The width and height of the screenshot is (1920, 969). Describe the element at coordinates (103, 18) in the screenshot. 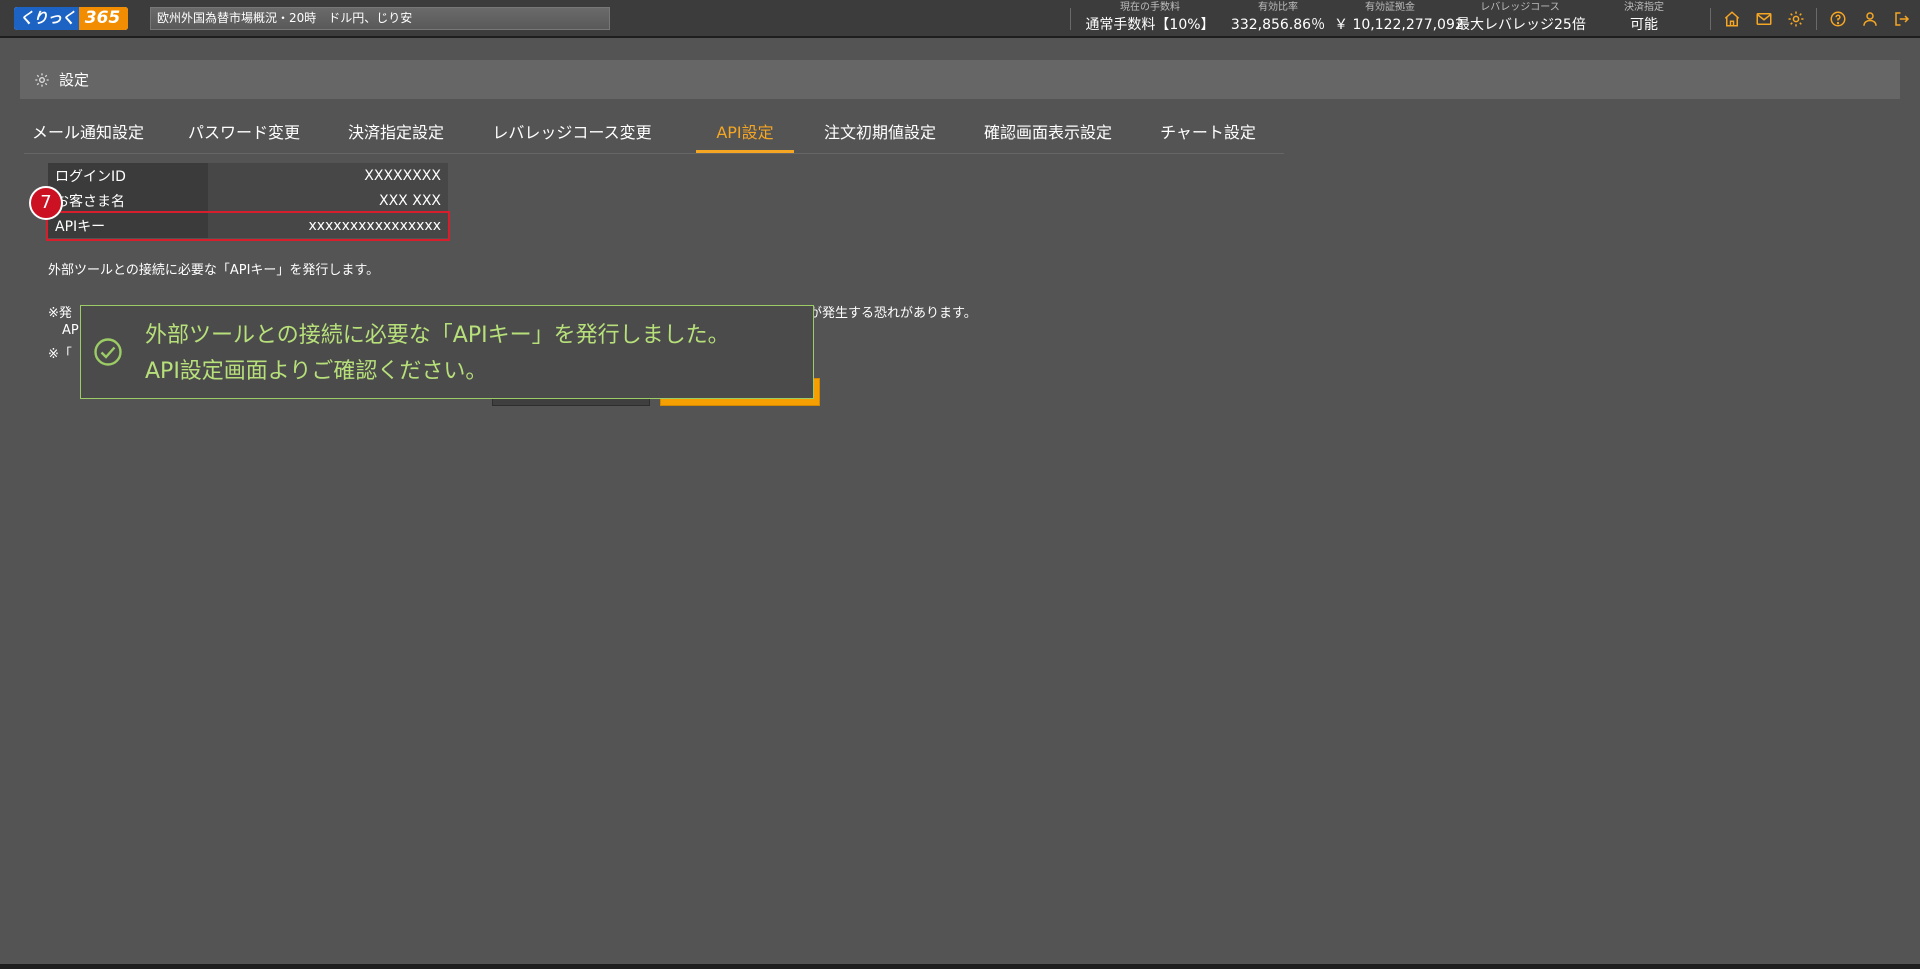

I see `logo-text-b: 365` at that location.